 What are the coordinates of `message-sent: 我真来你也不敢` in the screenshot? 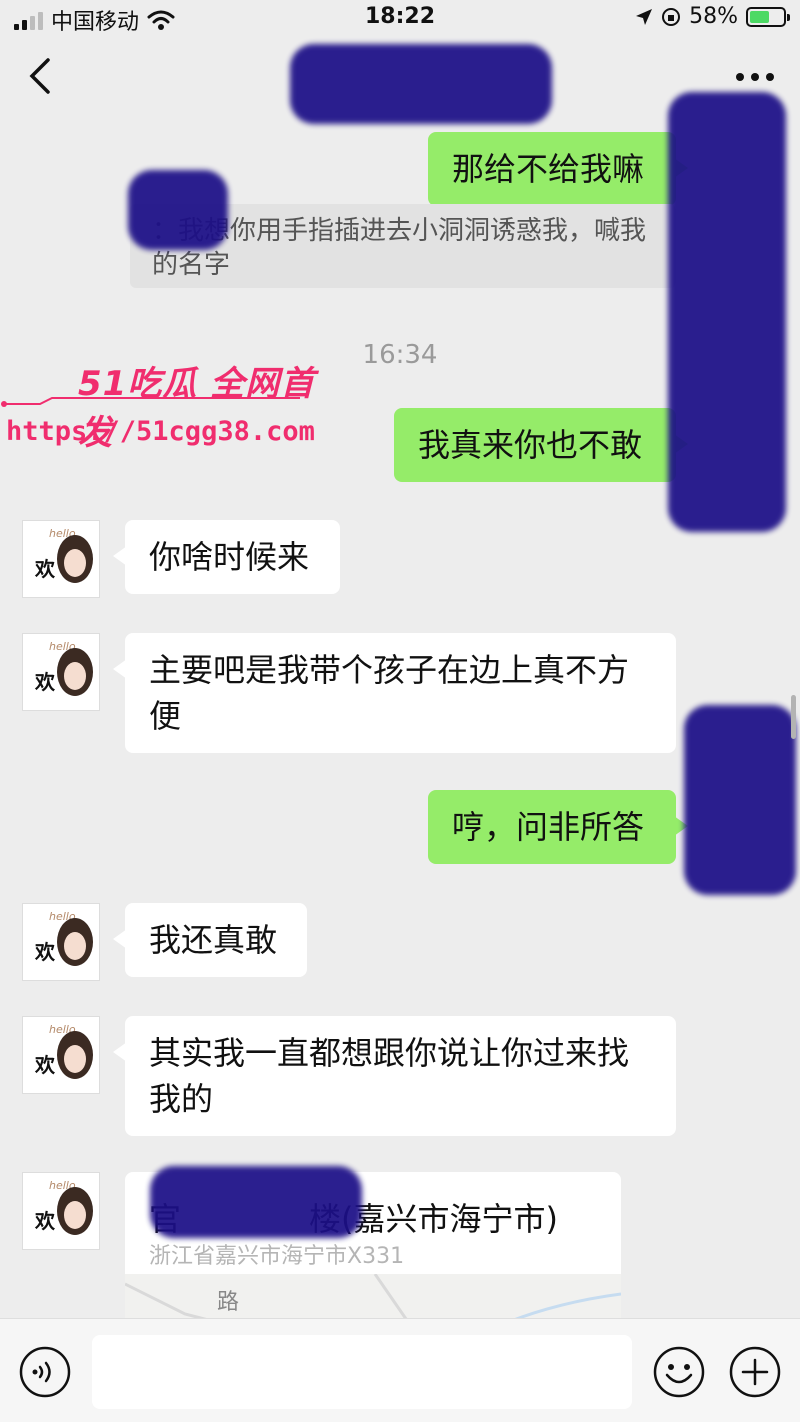 It's located at (541, 445).